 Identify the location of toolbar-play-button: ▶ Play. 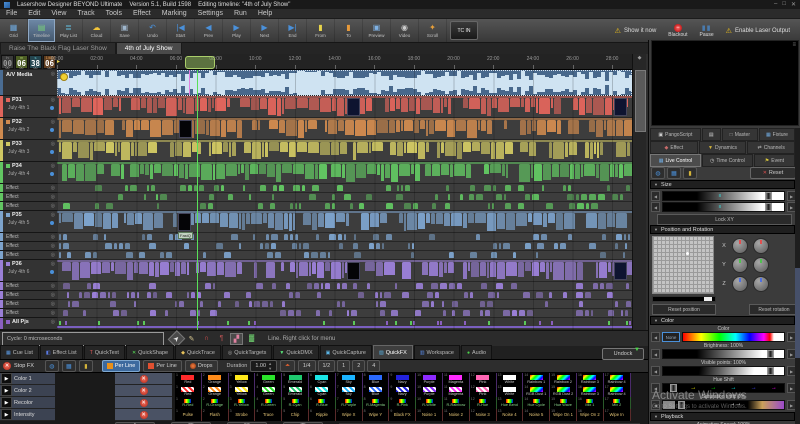
(237, 30).